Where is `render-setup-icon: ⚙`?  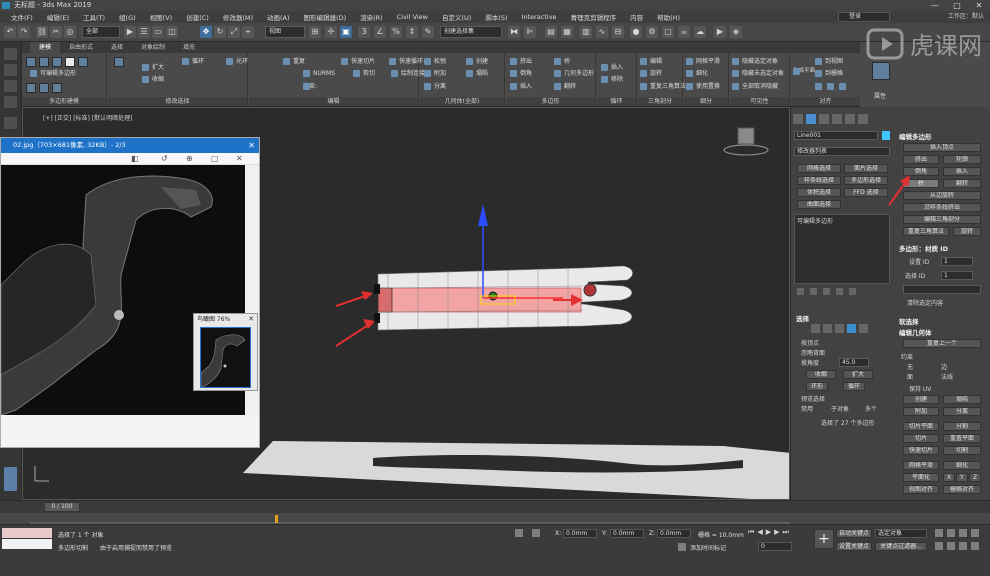 render-setup-icon: ⚙ is located at coordinates (652, 32).